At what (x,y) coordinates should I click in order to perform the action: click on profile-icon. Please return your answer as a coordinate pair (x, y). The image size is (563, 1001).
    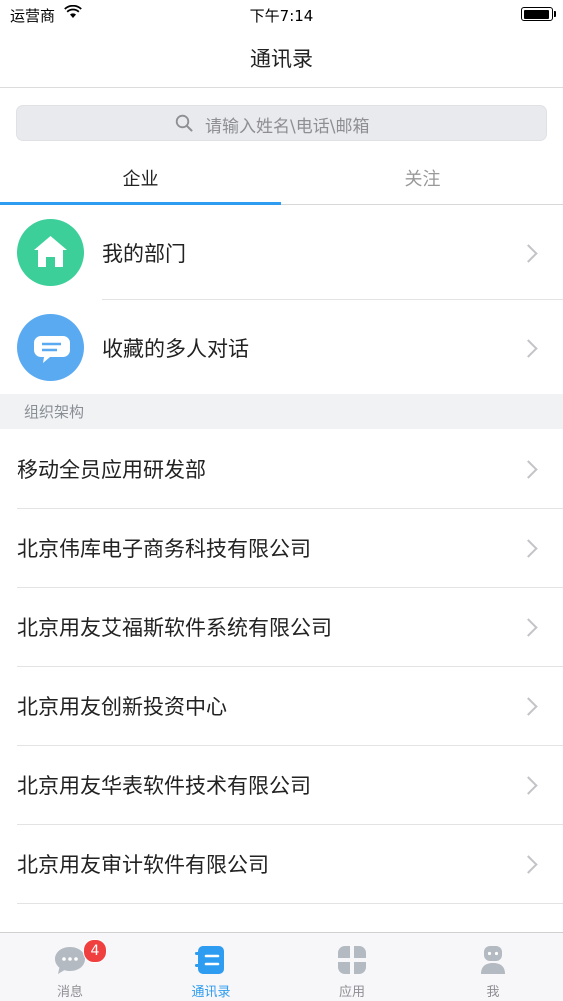
    Looking at the image, I should click on (493, 960).